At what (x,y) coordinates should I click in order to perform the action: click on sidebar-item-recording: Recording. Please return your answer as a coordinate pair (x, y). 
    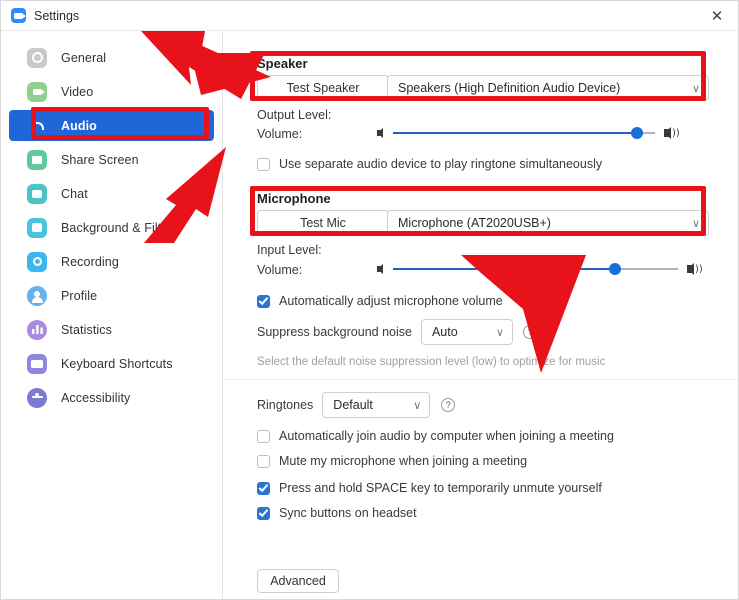
    Looking at the image, I should click on (111, 261).